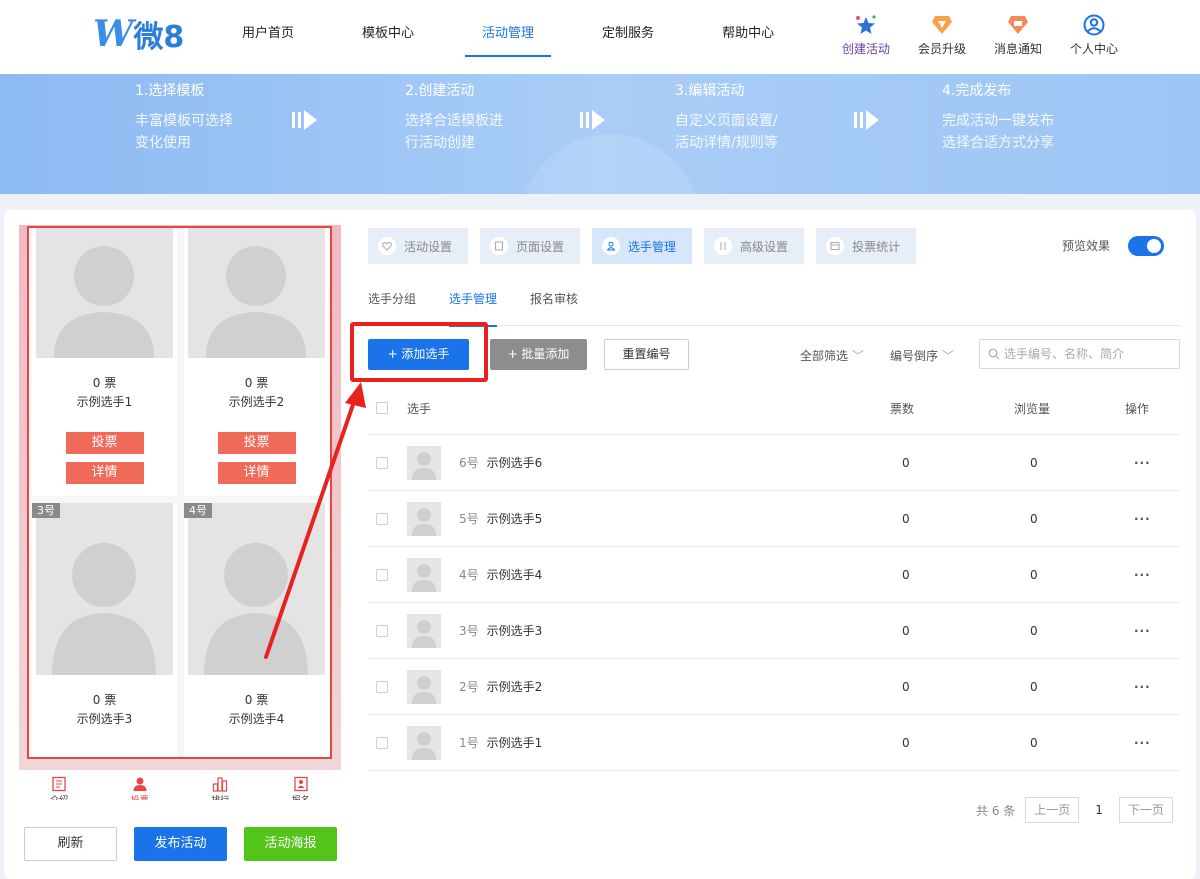 This screenshot has width=1200, height=879. Describe the element at coordinates (392, 308) in the screenshot. I see `subtab-player-groups: 选手分组` at that location.